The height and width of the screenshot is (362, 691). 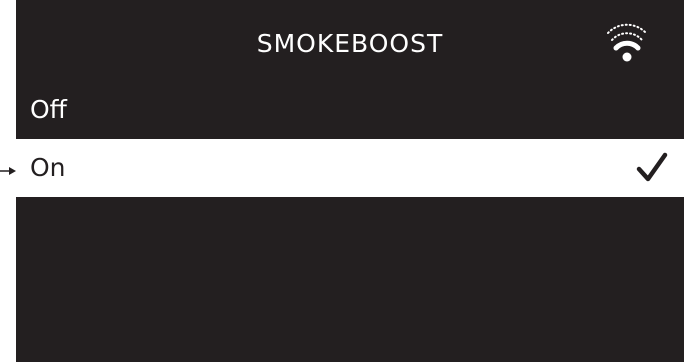 I want to click on wifi-signal-icon, so click(x=627, y=42).